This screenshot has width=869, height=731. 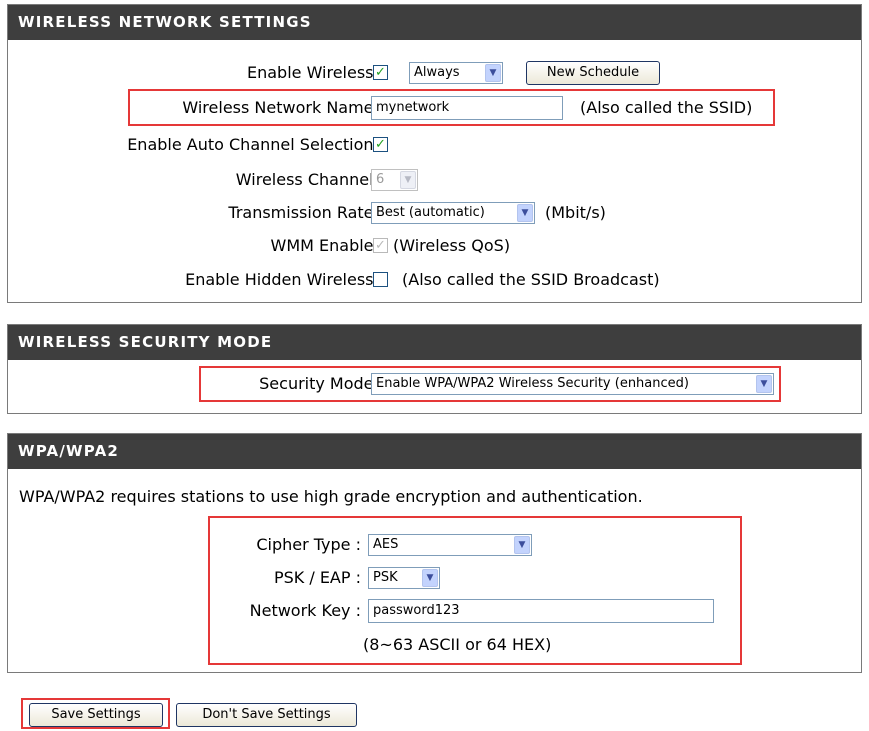 I want to click on section-title: WIRELESS NETWORK SETTINGS, so click(x=434, y=22).